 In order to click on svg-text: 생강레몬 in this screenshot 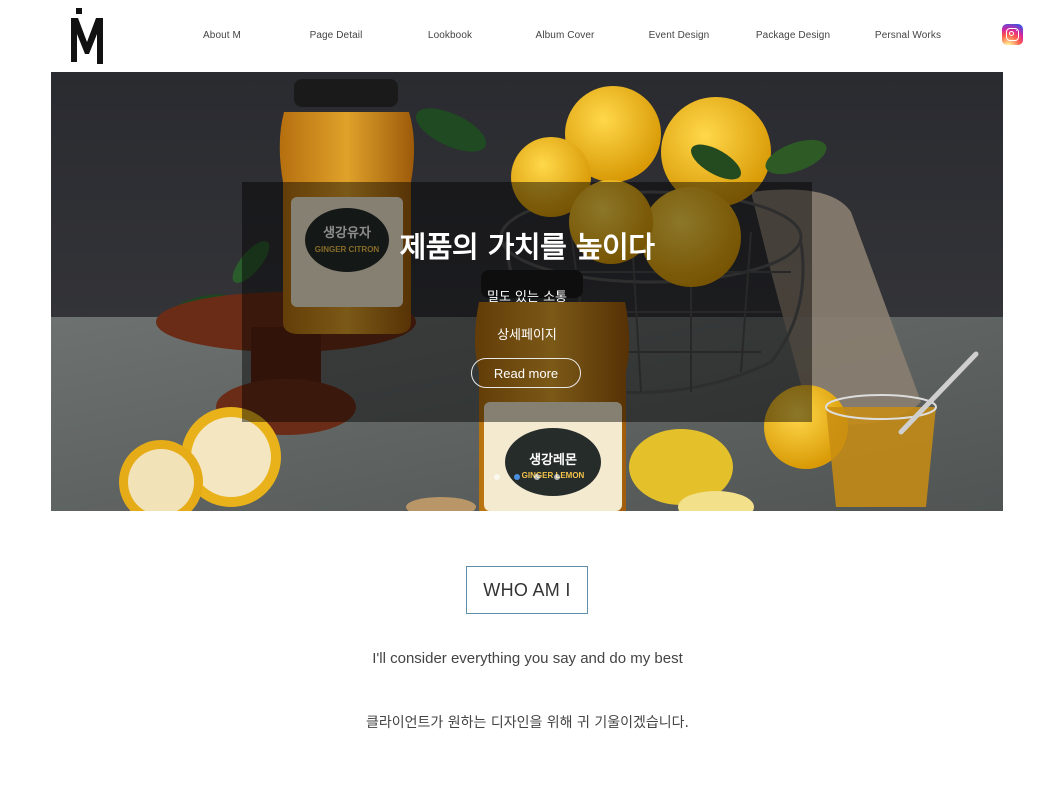, I will do `click(553, 460)`.